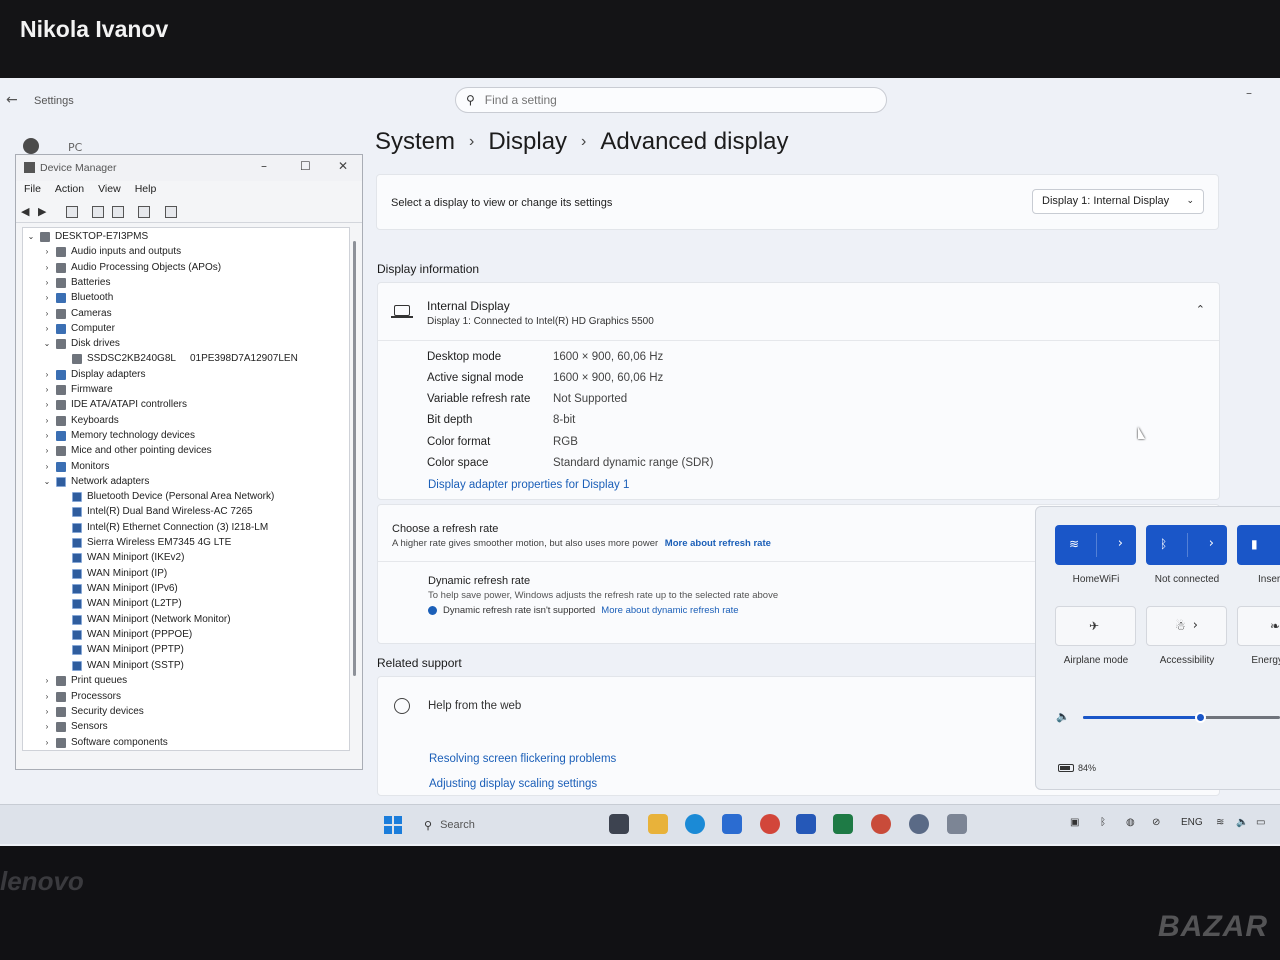  What do you see at coordinates (1200, 309) in the screenshot?
I see `chevron-up-icon: ⌃` at bounding box center [1200, 309].